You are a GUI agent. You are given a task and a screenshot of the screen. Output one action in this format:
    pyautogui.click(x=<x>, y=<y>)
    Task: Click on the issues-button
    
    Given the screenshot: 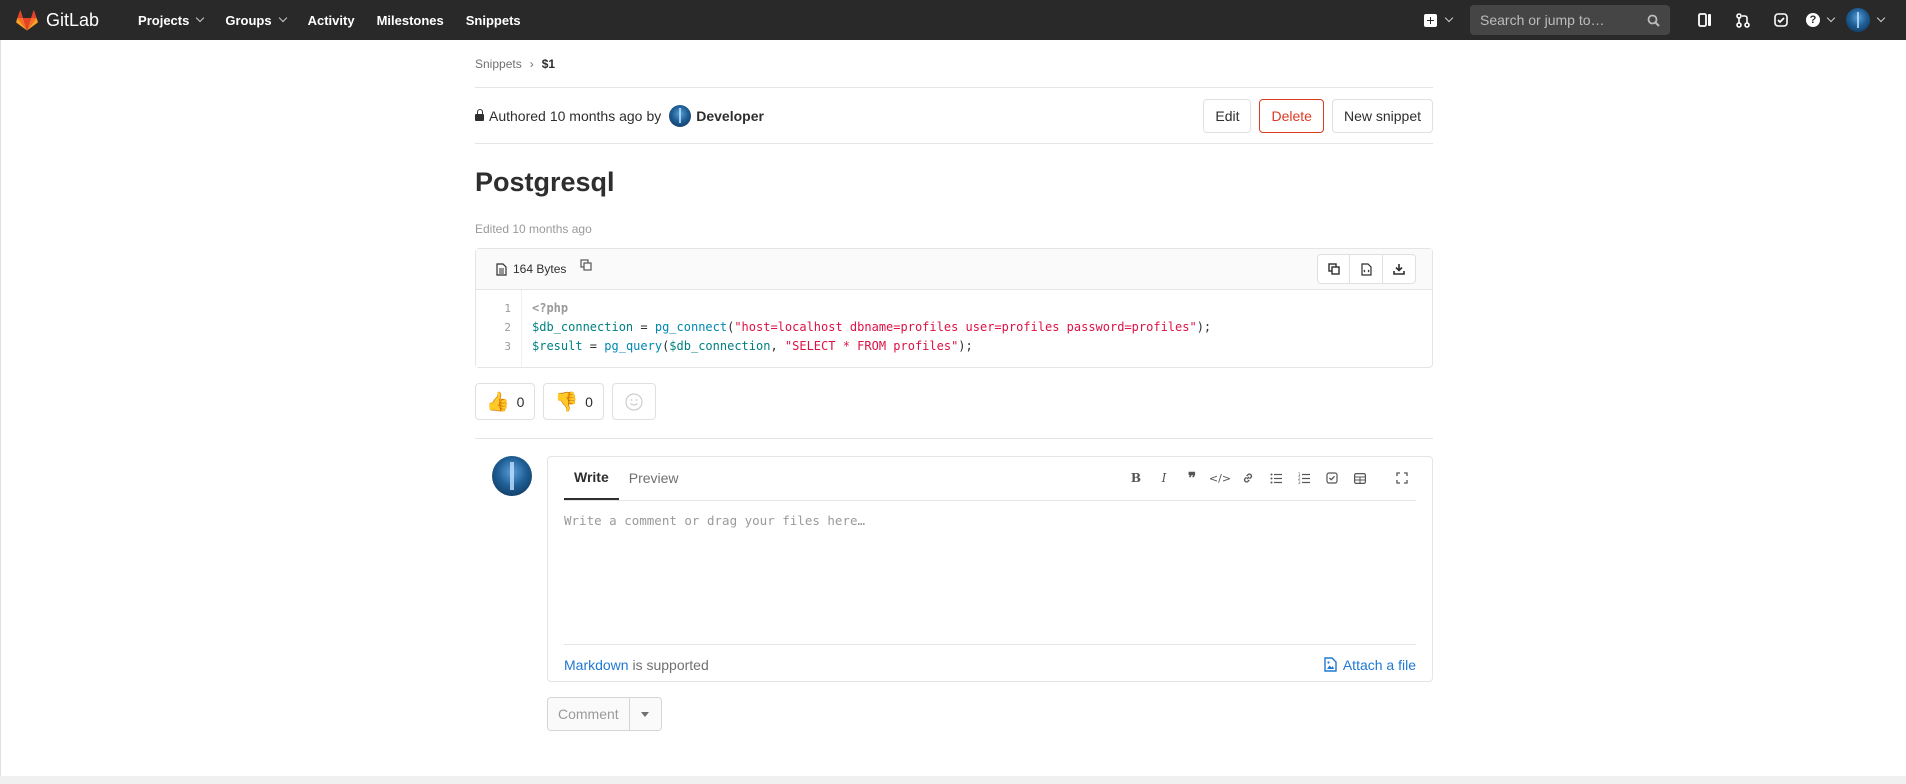 What is the action you would take?
    pyautogui.click(x=1705, y=20)
    